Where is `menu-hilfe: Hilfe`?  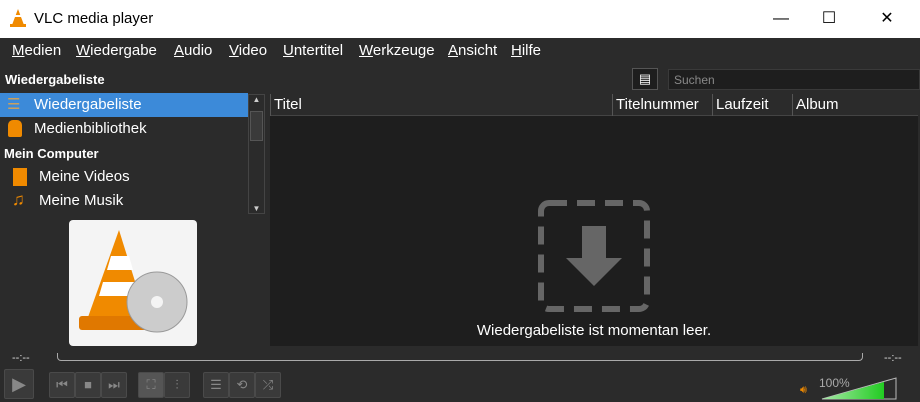 menu-hilfe: Hilfe is located at coordinates (526, 50).